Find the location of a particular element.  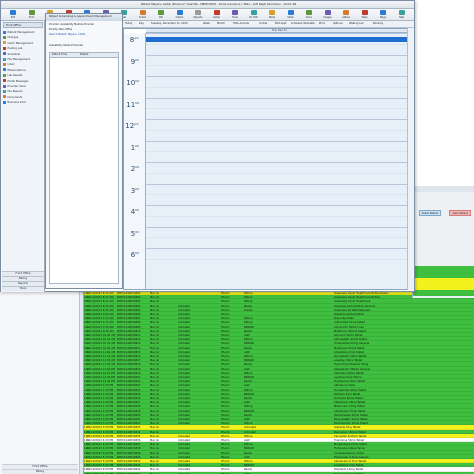

calendar-toolbar-item: Print is located at coordinates (322, 23).